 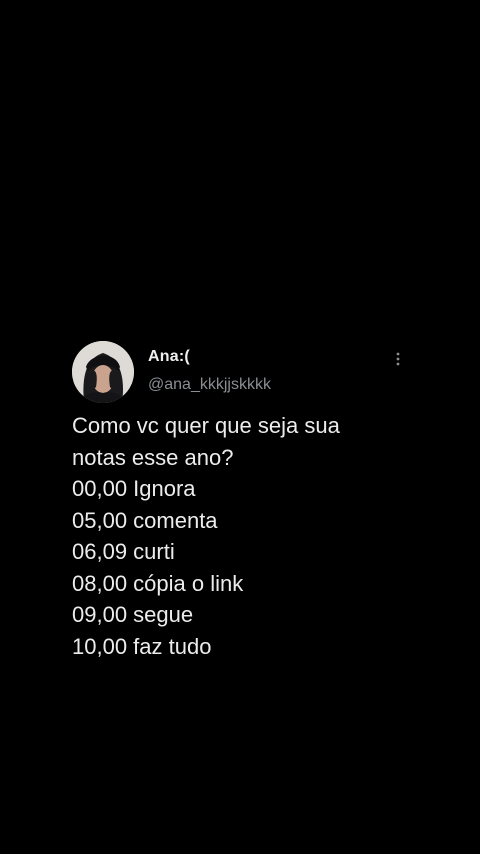 What do you see at coordinates (206, 425) in the screenshot?
I see `tweet-text-line: Como vc quer que seja sua` at bounding box center [206, 425].